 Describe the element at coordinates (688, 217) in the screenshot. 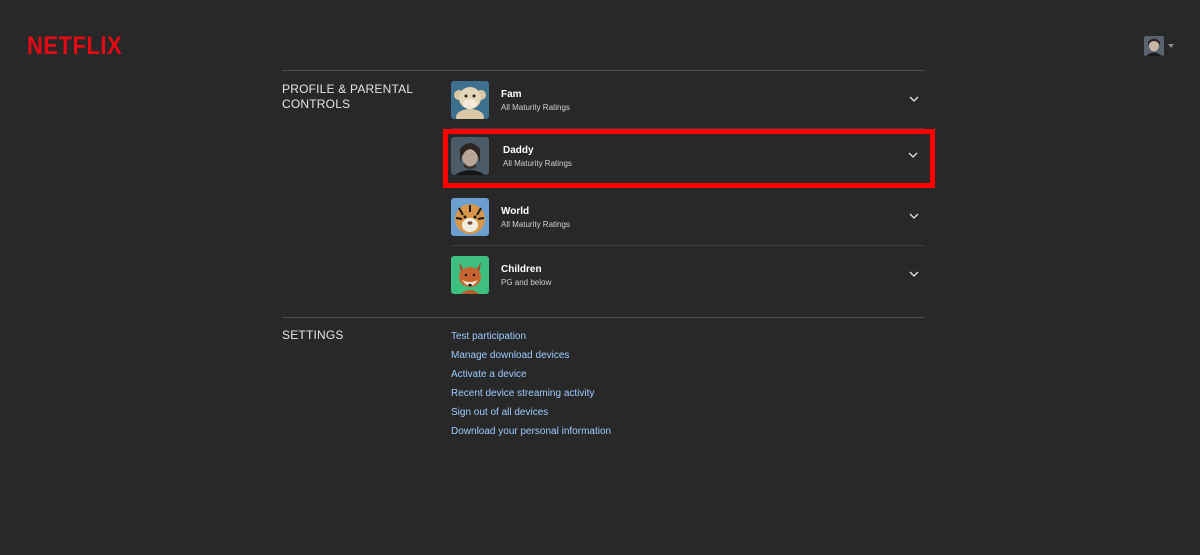

I see `profile-row-world: World All Maturity Ratings` at that location.